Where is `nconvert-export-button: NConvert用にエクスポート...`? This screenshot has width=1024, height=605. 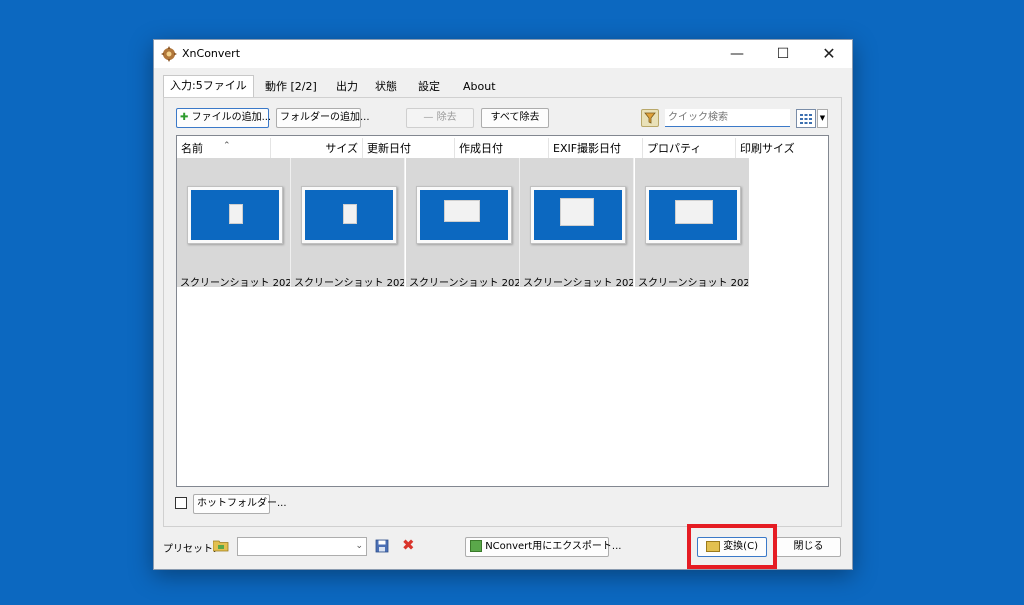
nconvert-export-button: NConvert用にエクスポート... is located at coordinates (543, 547).